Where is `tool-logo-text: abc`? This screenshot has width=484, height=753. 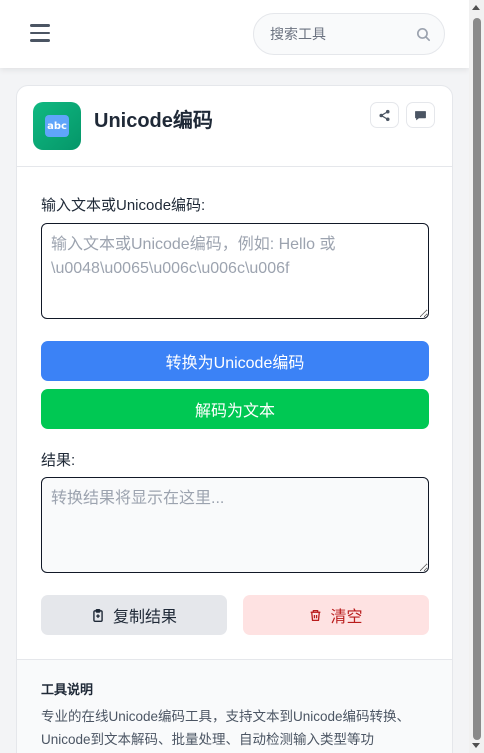 tool-logo-text: abc is located at coordinates (57, 126).